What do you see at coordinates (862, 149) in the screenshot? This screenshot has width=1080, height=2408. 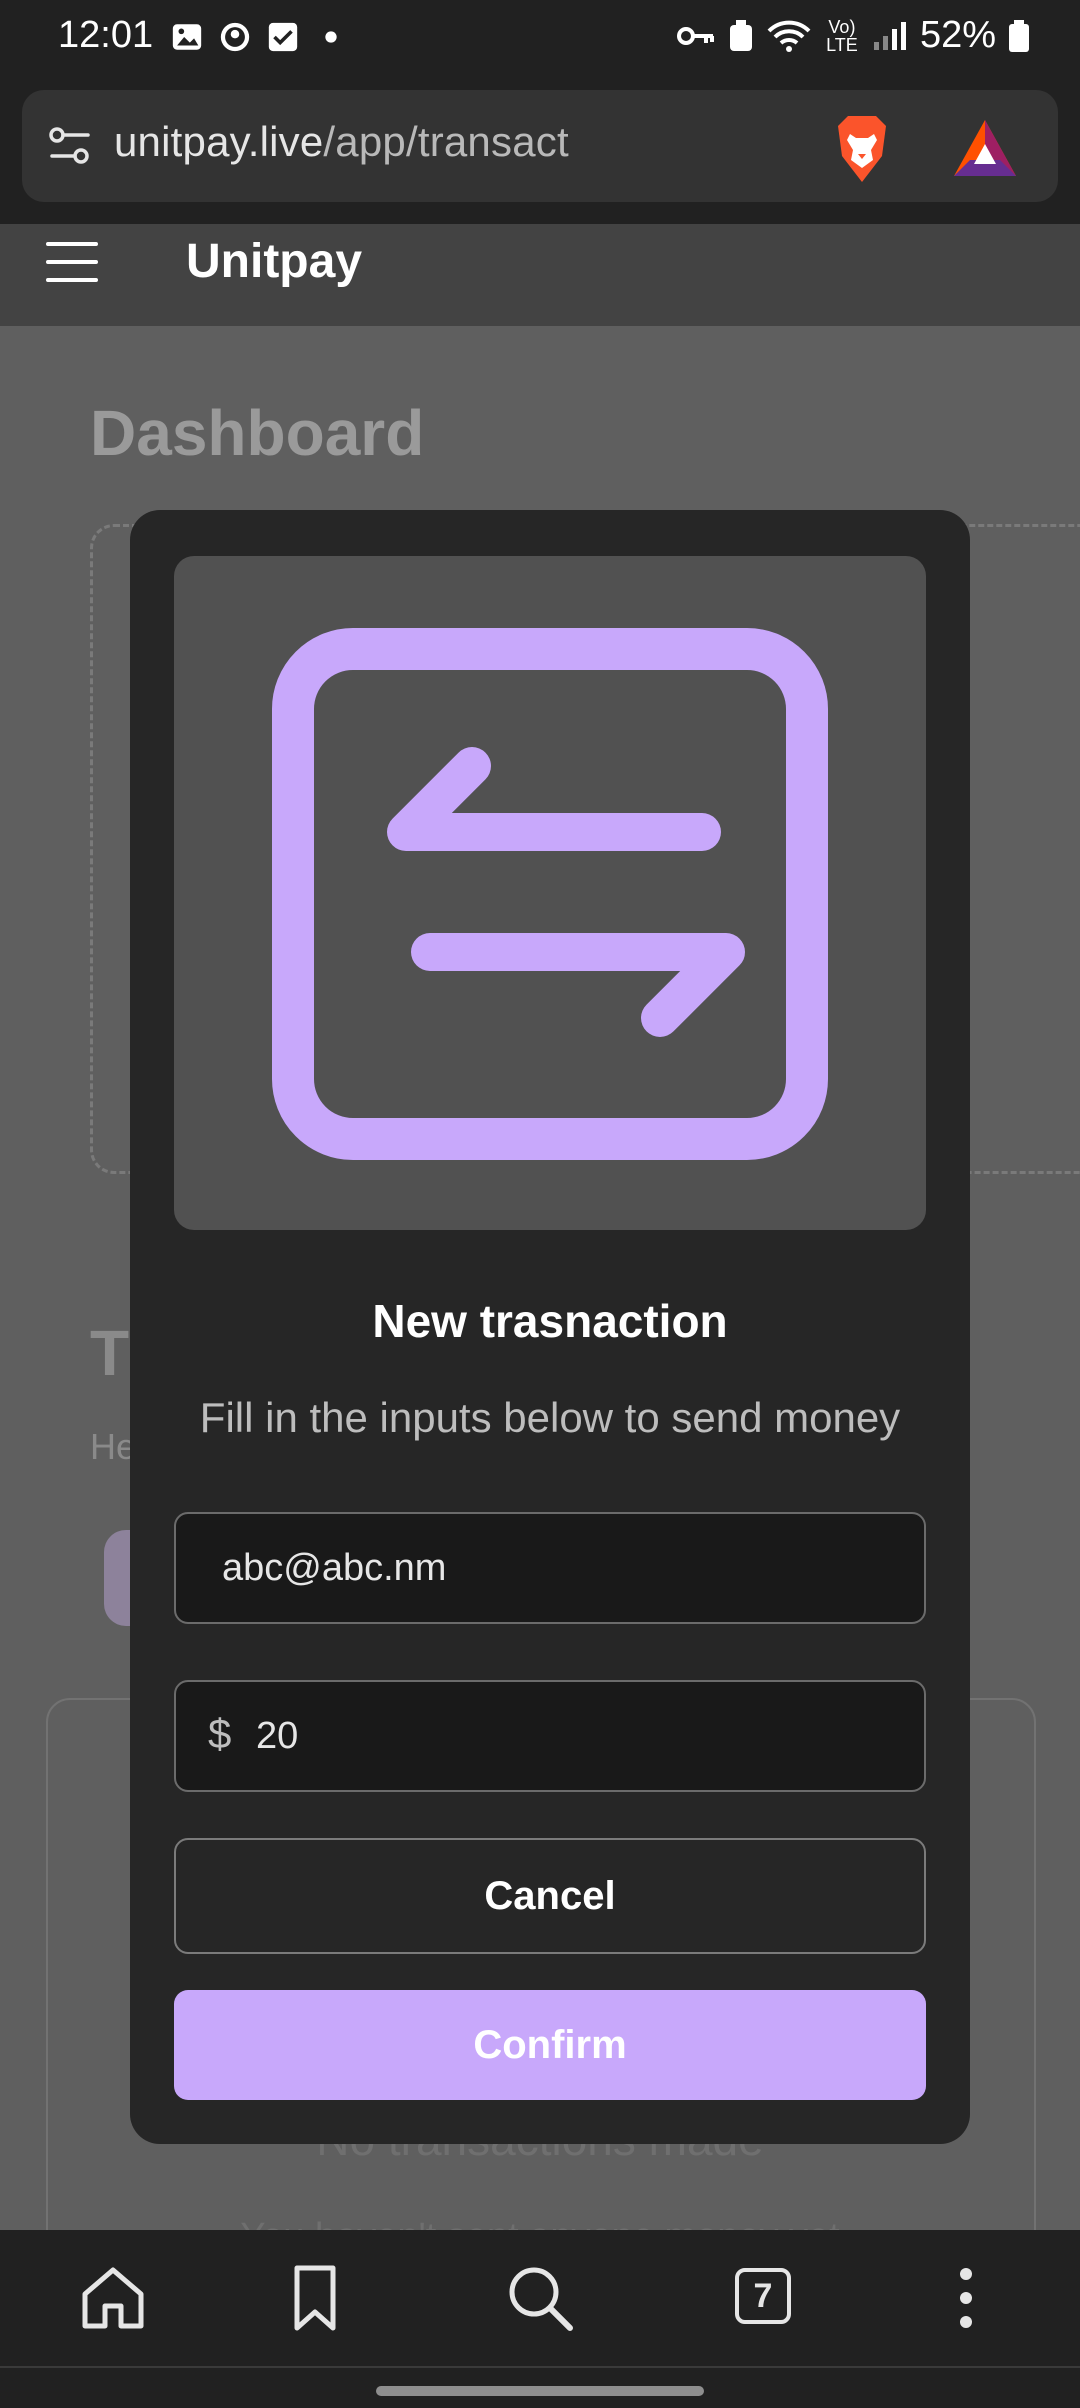 I see `brave-shields-icon` at bounding box center [862, 149].